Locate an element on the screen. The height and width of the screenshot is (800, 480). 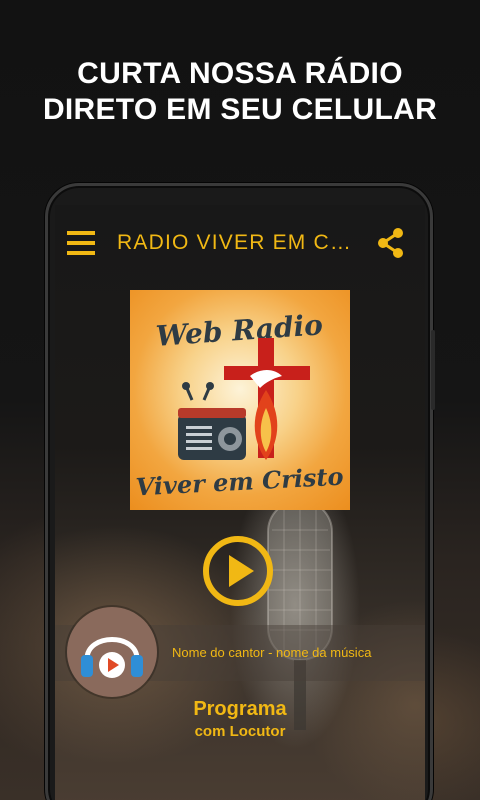
now-playing-text: Nome do cantor - nome da música is located at coordinates (272, 652).